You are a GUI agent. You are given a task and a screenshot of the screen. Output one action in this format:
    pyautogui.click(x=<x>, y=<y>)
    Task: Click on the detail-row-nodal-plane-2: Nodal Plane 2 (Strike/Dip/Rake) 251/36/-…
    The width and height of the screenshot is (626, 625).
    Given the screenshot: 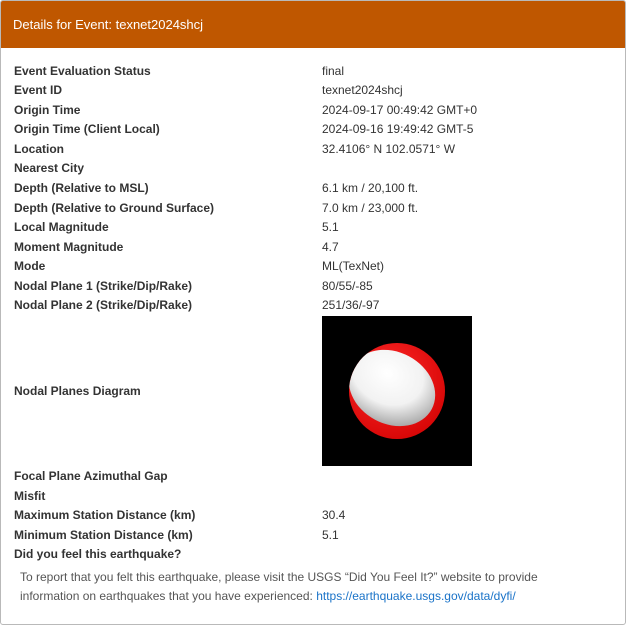 What is the action you would take?
    pyautogui.click(x=313, y=305)
    